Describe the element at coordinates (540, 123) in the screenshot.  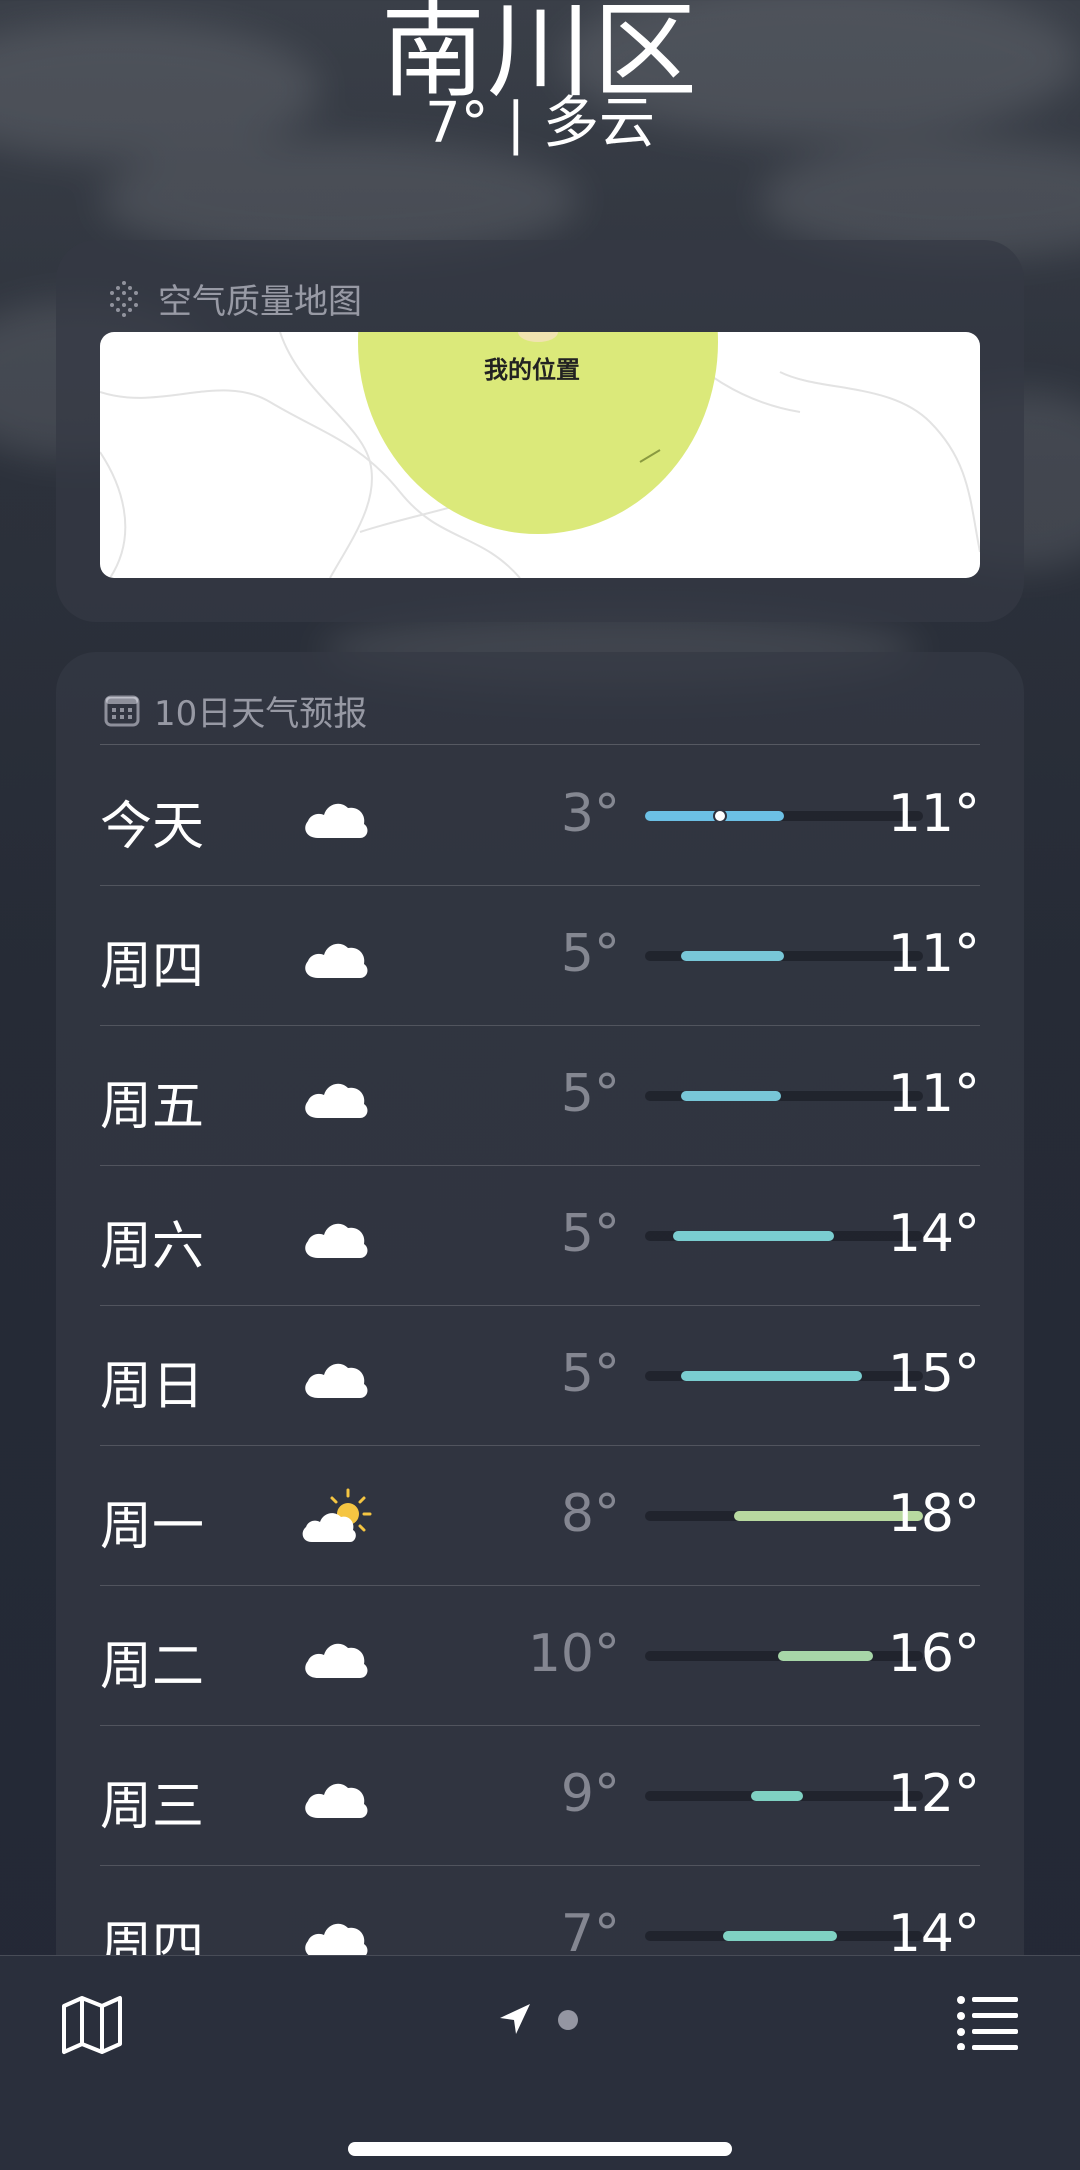
I see `current-temp-condition: 7° | 多云` at that location.